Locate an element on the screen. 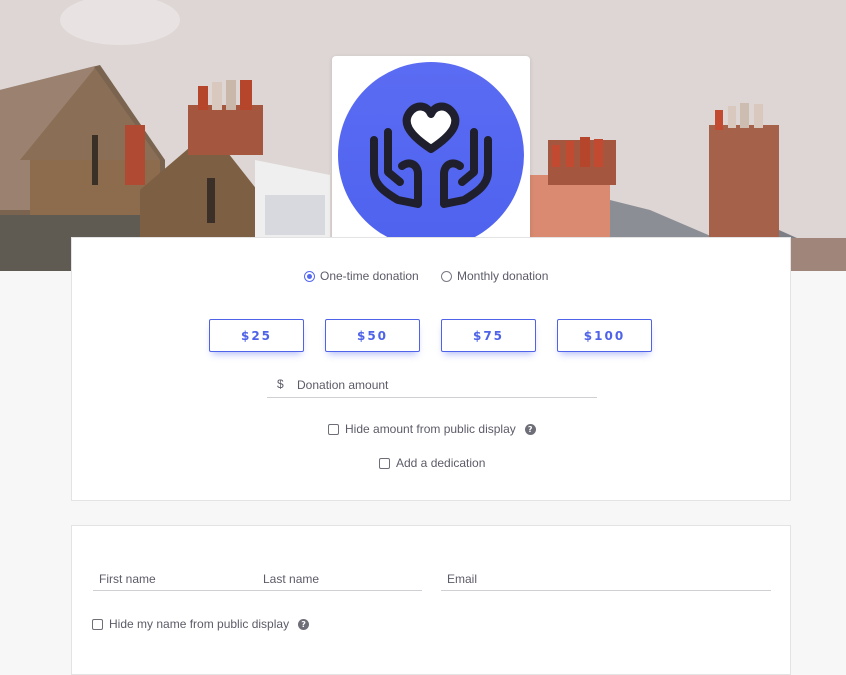 This screenshot has width=846, height=675. hide-name-label: Hide my name from public display is located at coordinates (199, 624).